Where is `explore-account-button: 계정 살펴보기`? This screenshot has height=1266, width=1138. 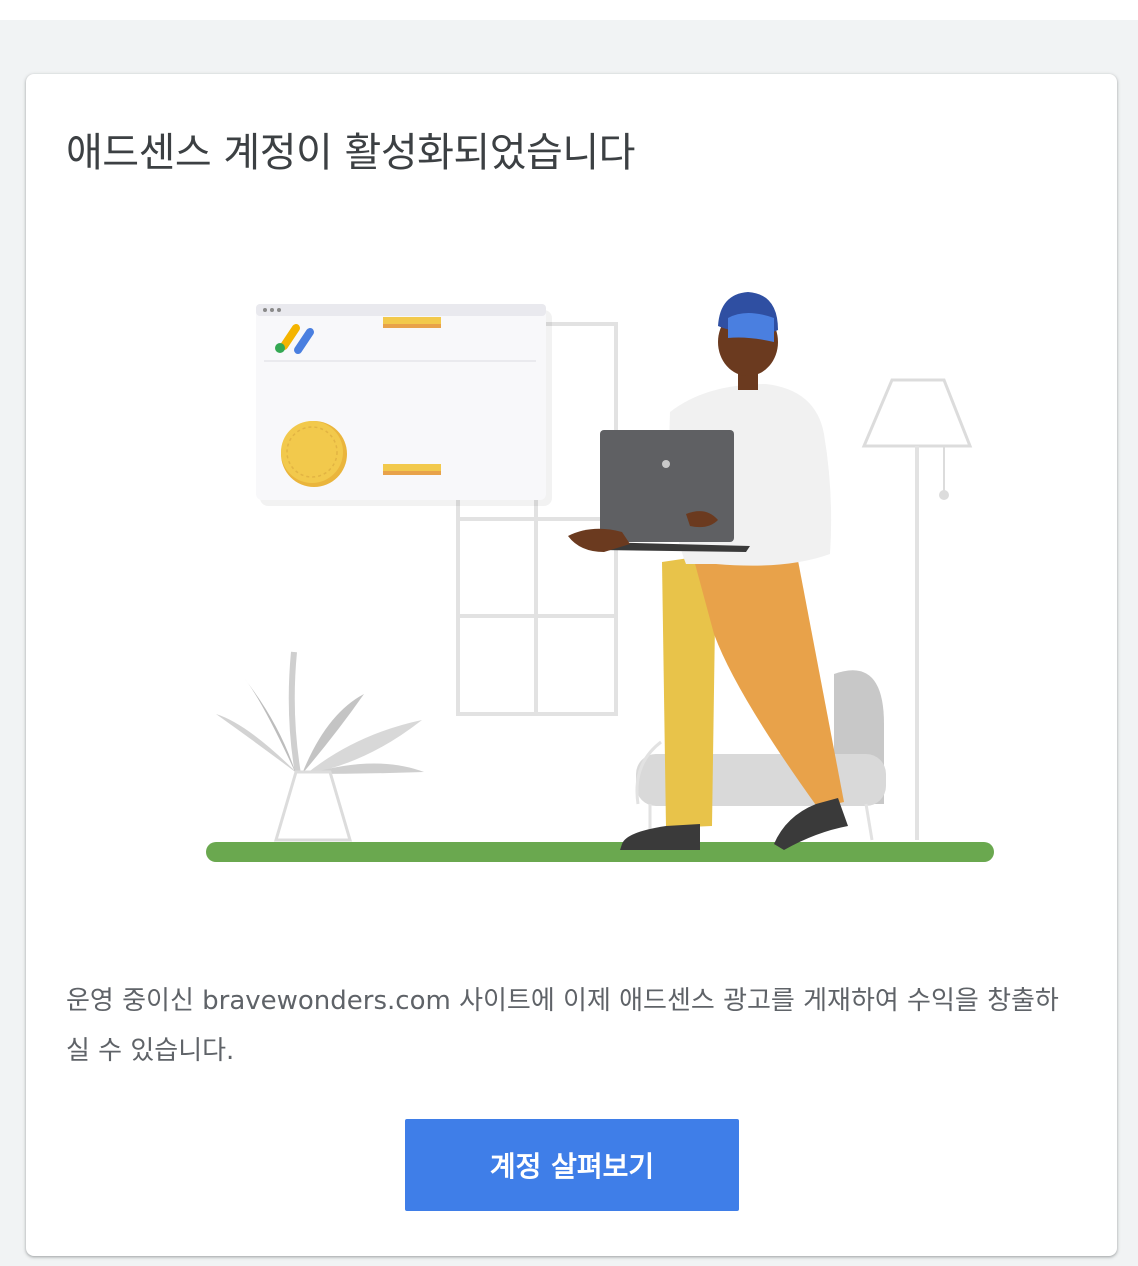
explore-account-button: 계정 살펴보기 is located at coordinates (572, 1165).